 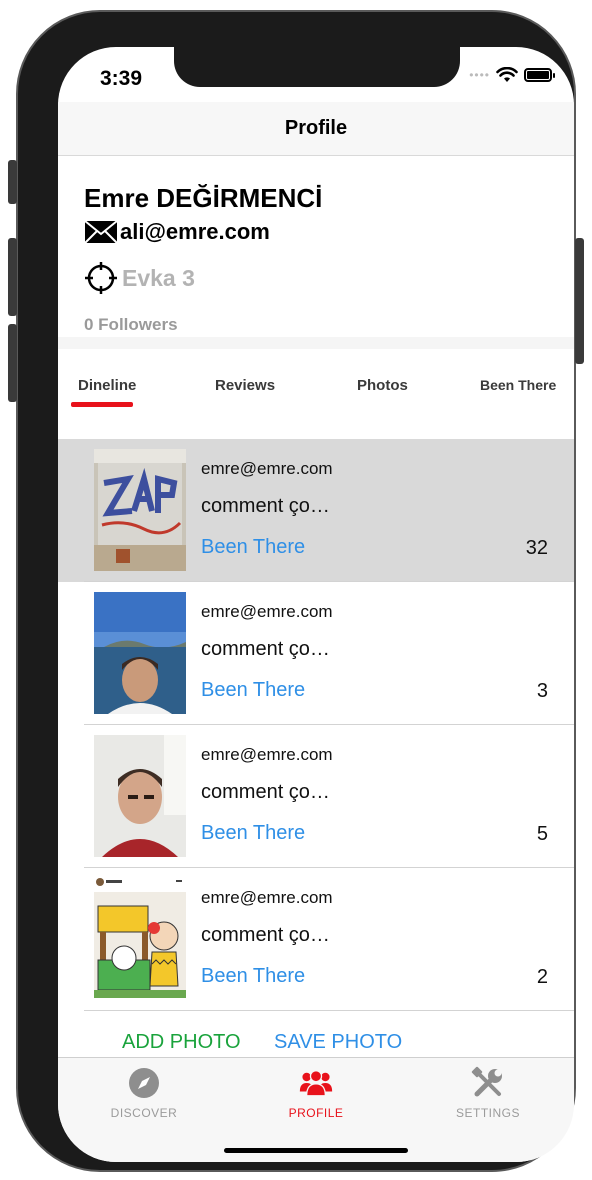 I want to click on tab-bar-discover: DISCOVER, so click(x=144, y=1093).